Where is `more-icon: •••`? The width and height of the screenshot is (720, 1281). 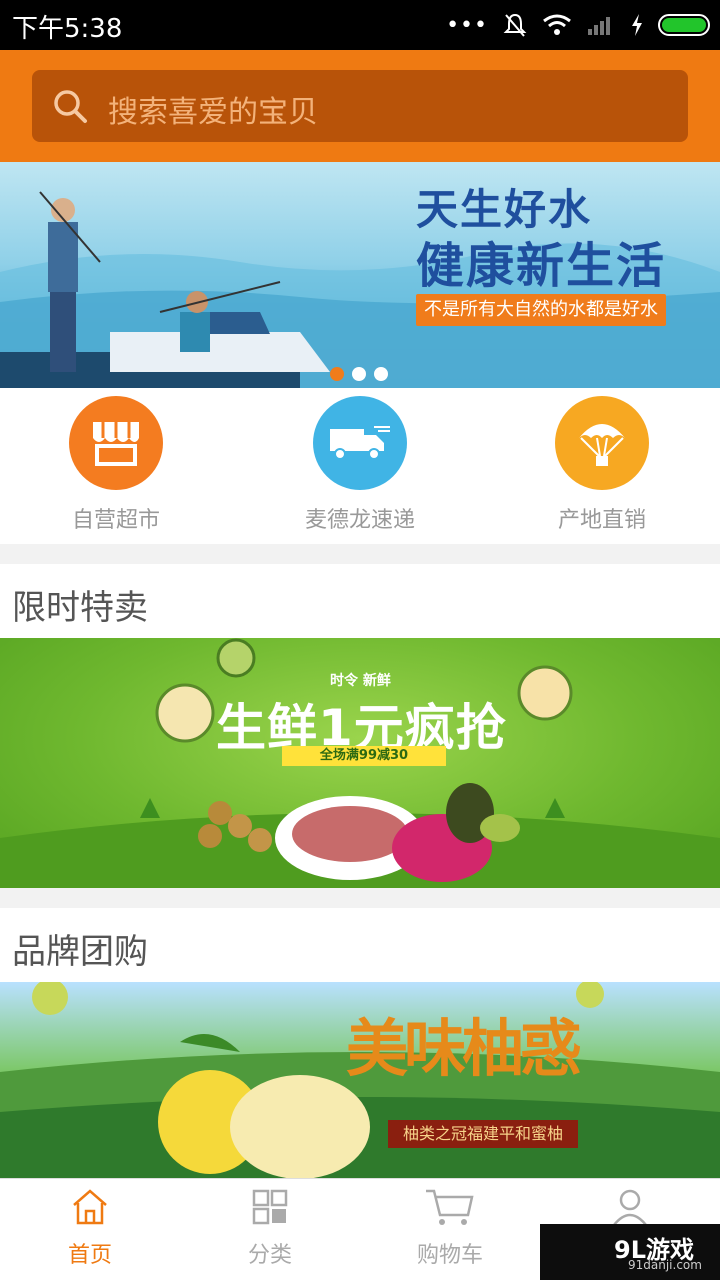 more-icon: ••• is located at coordinates (467, 25).